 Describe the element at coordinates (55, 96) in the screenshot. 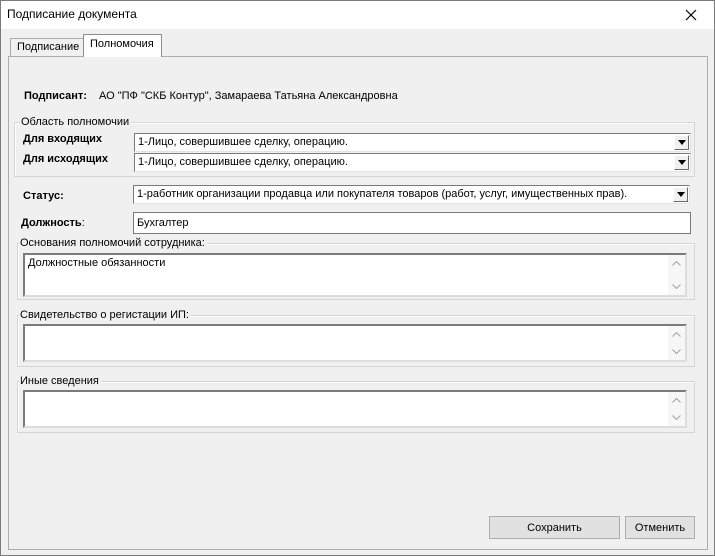

I see `signer-label: Подписант:` at that location.